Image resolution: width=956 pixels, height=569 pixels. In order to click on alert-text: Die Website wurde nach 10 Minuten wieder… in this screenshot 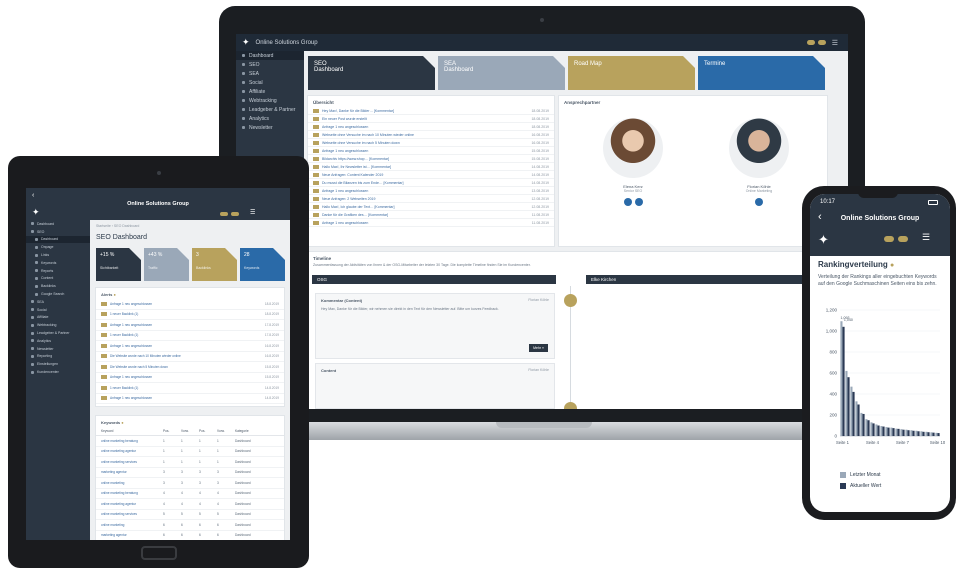, I will do `click(186, 356)`.